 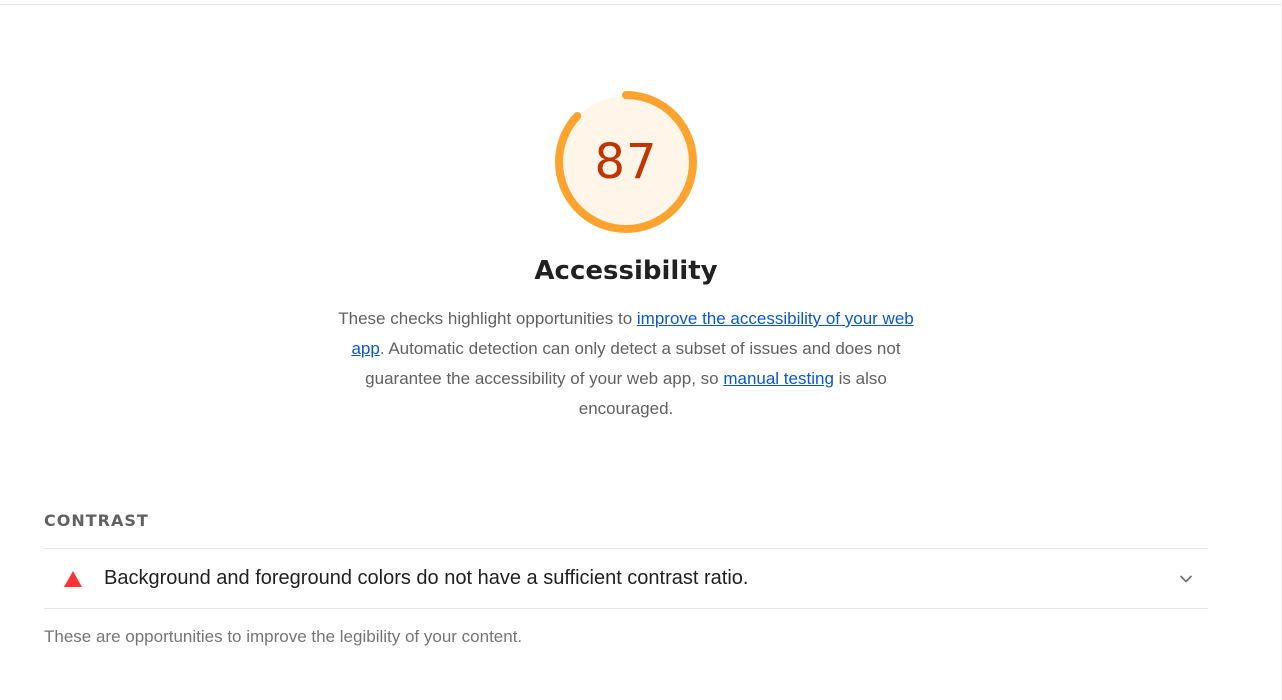 I want to click on description-text-before: These checks highlight opportunities to, so click(x=487, y=318).